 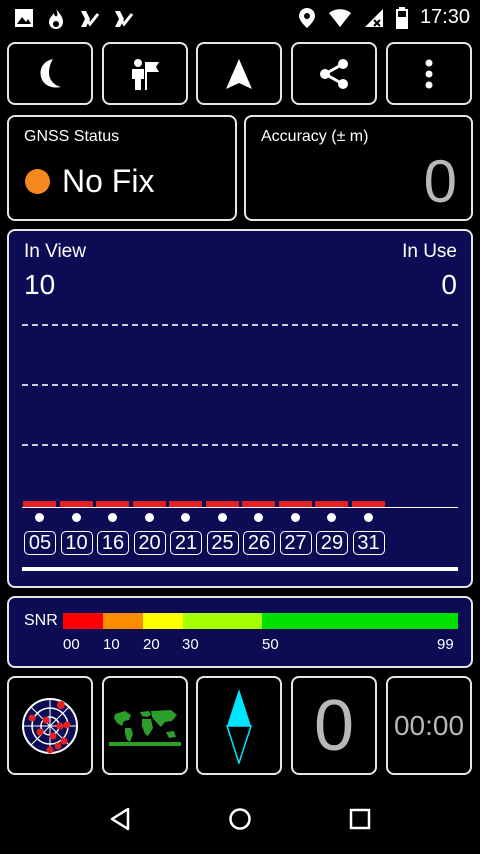 I want to click on fix-status-text: No Fix, so click(x=108, y=181).